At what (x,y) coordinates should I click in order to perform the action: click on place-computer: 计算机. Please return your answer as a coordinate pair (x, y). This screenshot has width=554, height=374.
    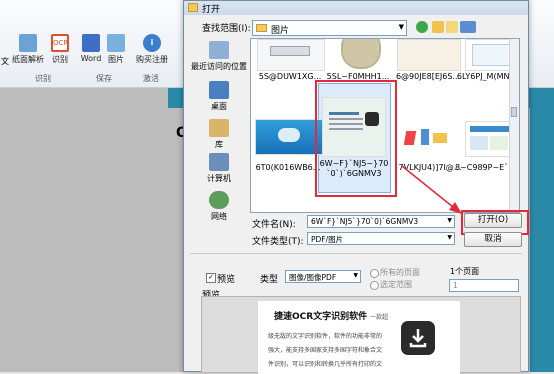
    Looking at the image, I should click on (219, 168).